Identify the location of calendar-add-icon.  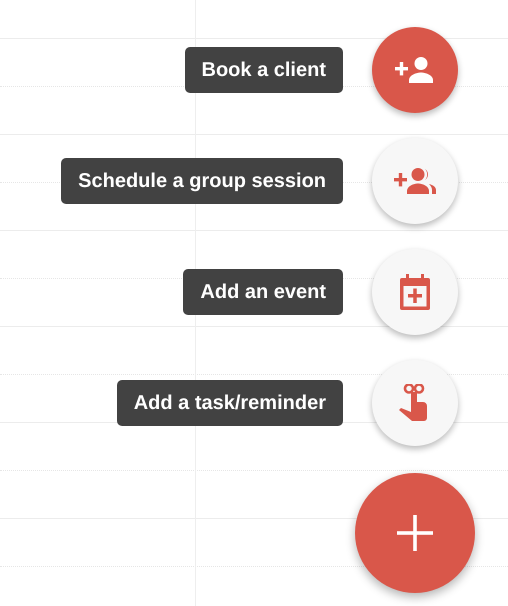
(415, 292).